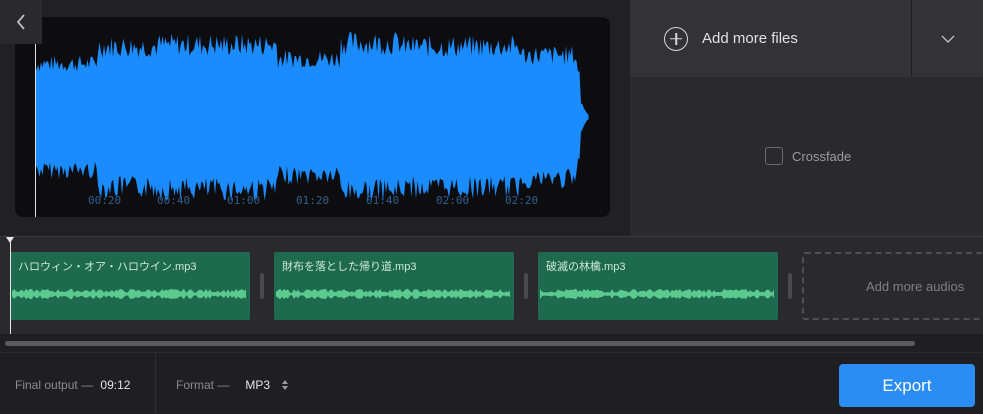 The image size is (983, 414). Describe the element at coordinates (115, 385) in the screenshot. I see `final-output-duration: 09:12` at that location.